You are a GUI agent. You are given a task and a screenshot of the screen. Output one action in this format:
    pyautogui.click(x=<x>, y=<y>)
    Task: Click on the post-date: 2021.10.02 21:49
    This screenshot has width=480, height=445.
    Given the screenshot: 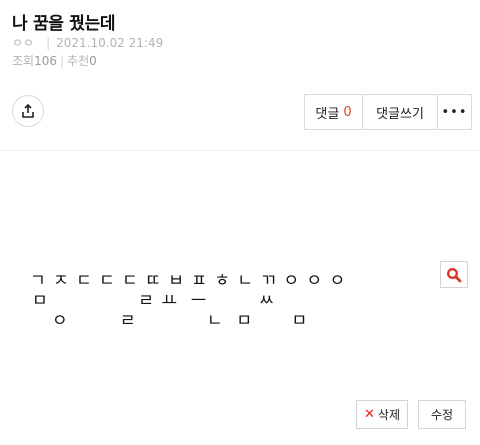 What is the action you would take?
    pyautogui.click(x=110, y=43)
    